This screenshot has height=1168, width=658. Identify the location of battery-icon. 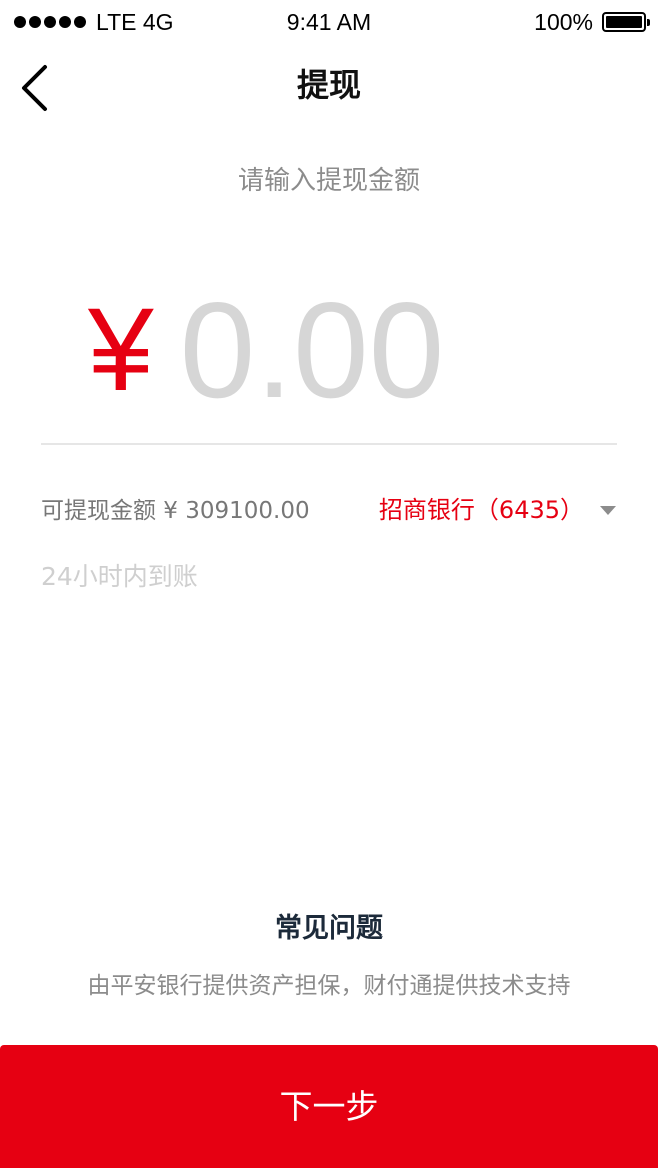
(626, 22).